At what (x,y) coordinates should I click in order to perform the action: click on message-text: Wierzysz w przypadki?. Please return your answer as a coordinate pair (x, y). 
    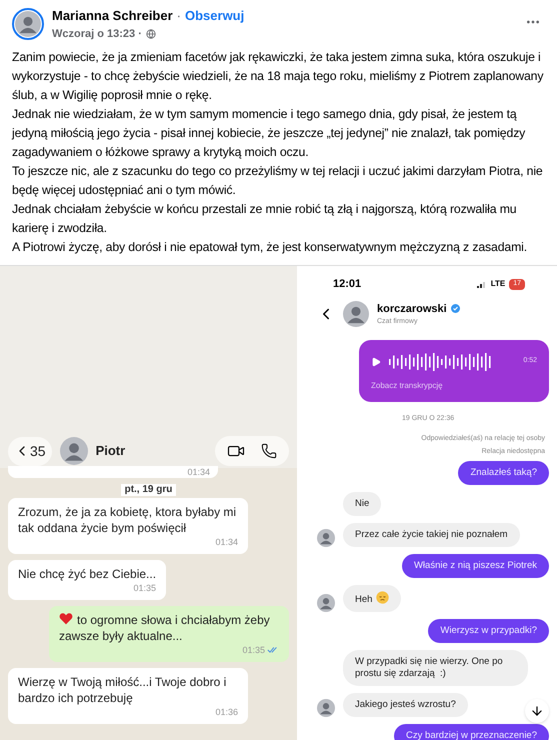
    Looking at the image, I should click on (488, 630).